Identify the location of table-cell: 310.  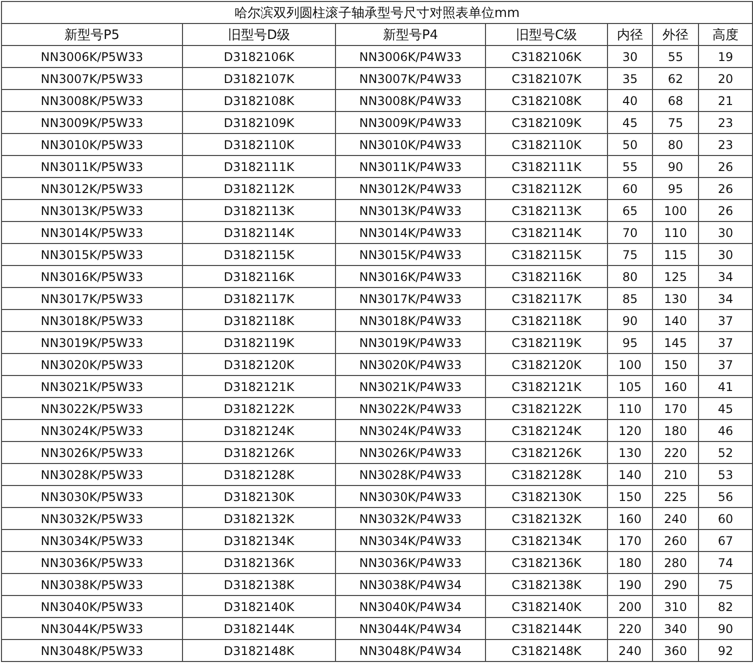
(675, 607).